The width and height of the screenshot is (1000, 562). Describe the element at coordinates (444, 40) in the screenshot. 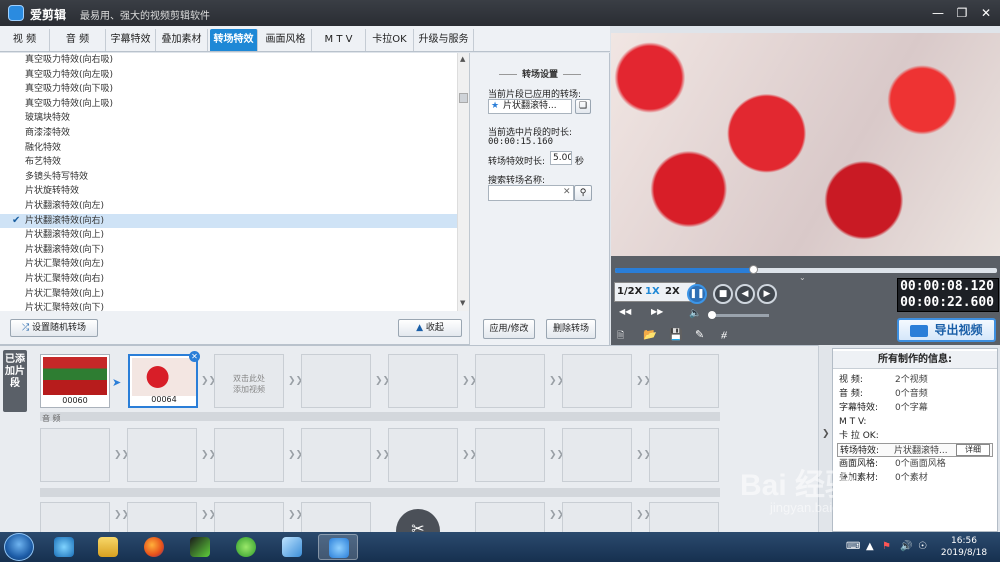

I see `tab-upgrade: 升级与服务` at that location.